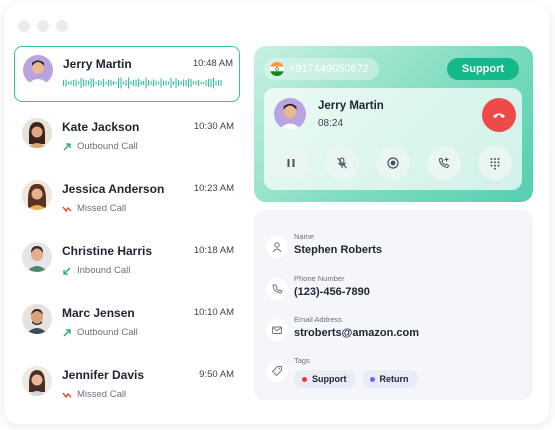 The height and width of the screenshot is (430, 555). I want to click on call-time: 10:18 AM, so click(213, 250).